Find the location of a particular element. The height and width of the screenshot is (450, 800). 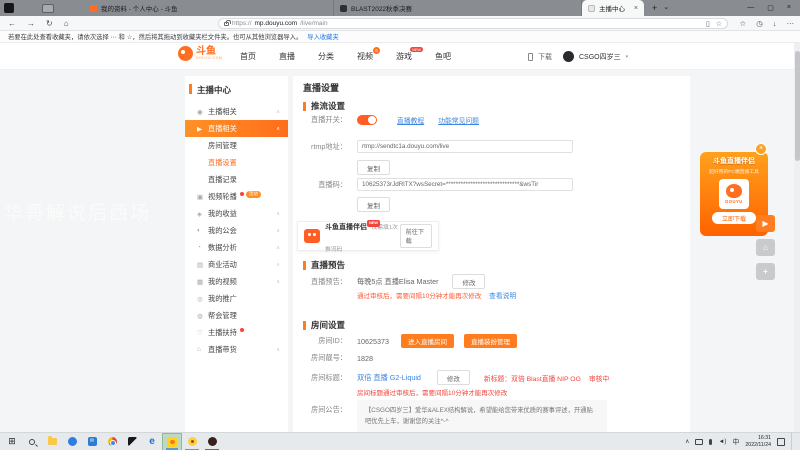

browser-tab-blast: BLAST2022秋季决赛 is located at coordinates (458, 8).